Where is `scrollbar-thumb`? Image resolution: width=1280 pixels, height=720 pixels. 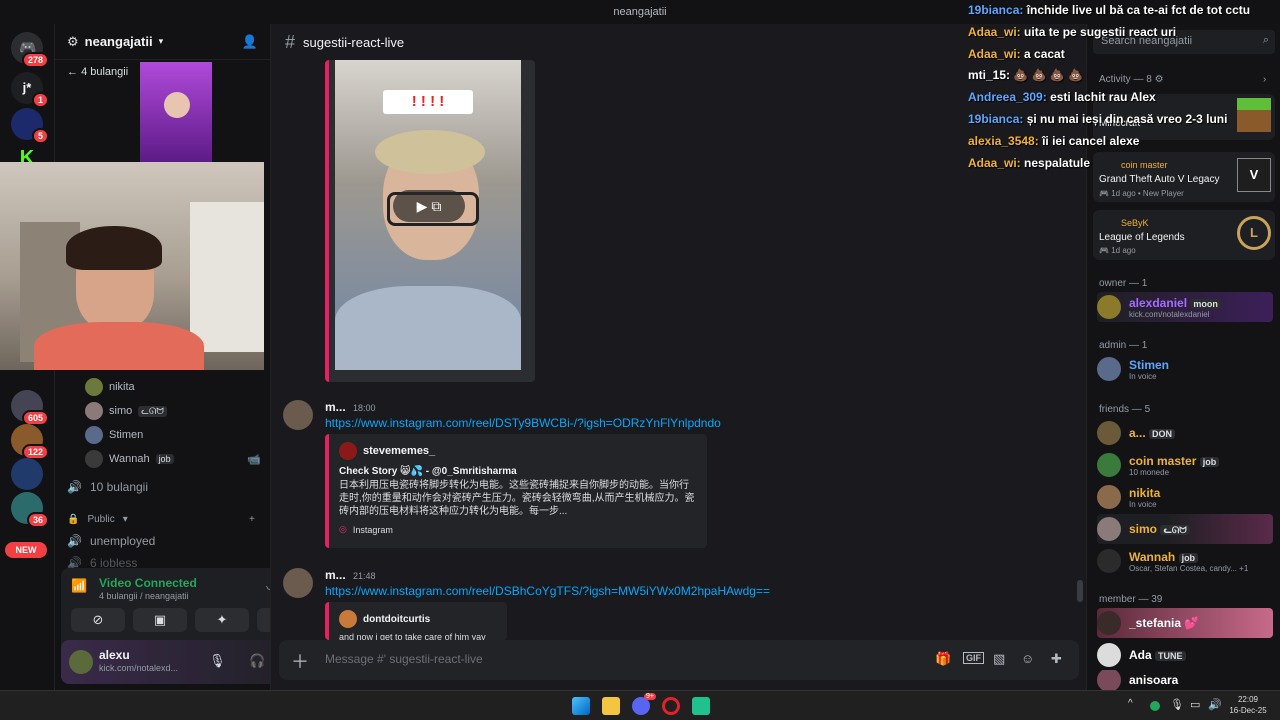 scrollbar-thumb is located at coordinates (1080, 591).